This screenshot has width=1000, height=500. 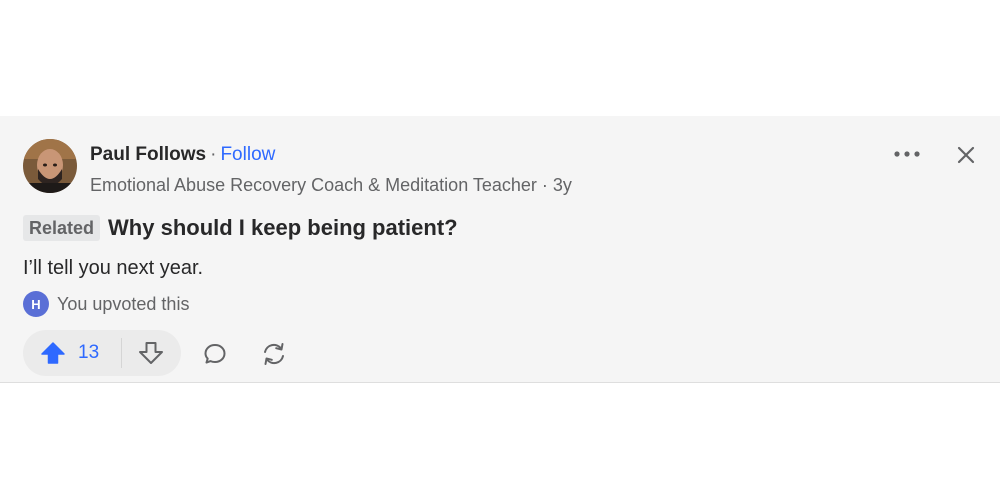 I want to click on close-icon, so click(x=966, y=155).